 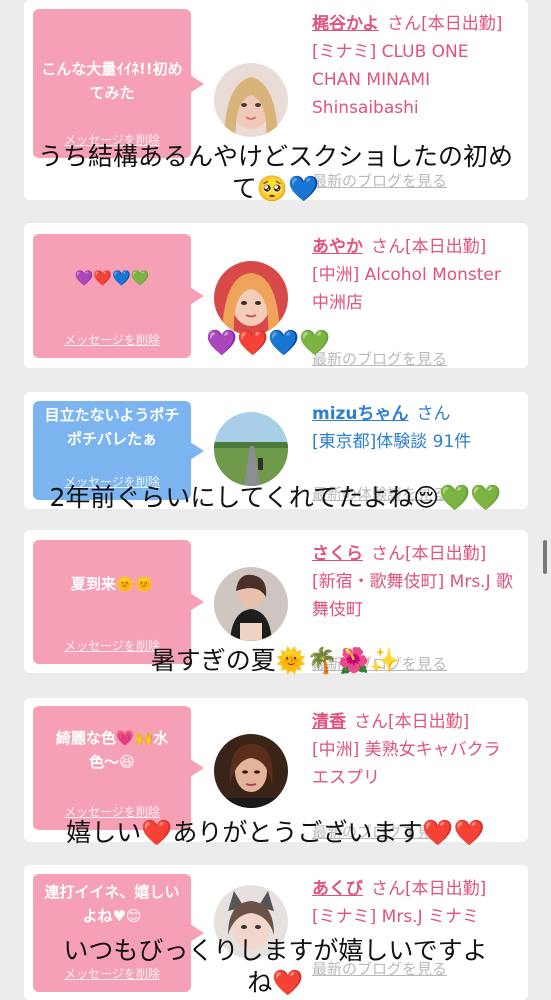 I want to click on message-text: こんな大量ｲｲﾈ!!初めてみた, so click(x=112, y=81).